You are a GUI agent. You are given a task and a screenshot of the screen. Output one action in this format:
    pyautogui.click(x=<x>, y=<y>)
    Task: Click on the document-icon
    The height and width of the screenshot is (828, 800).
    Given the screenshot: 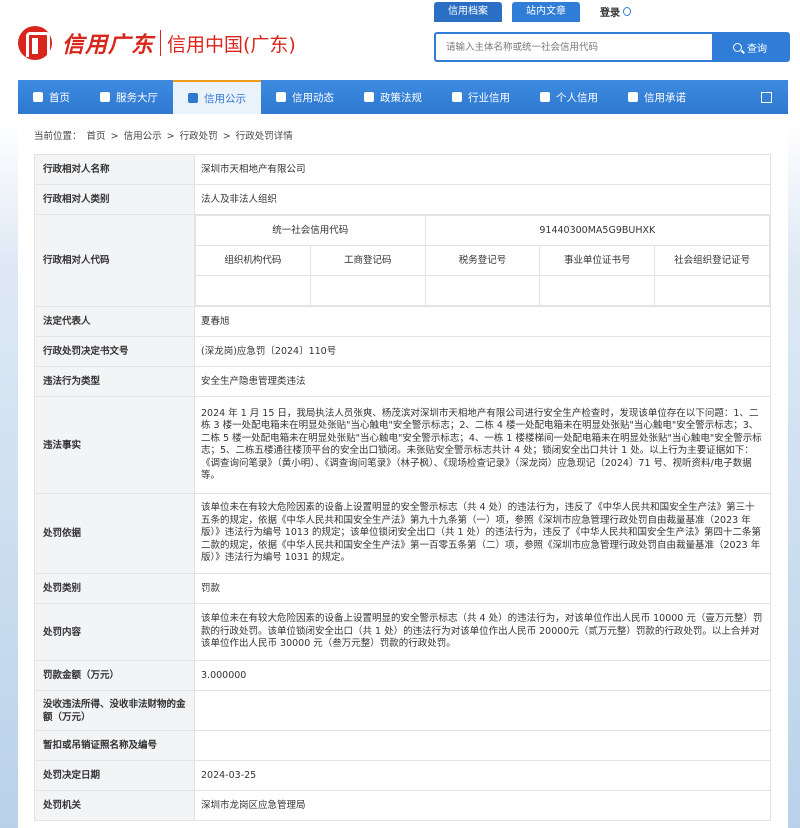 What is the action you would take?
    pyautogui.click(x=281, y=97)
    